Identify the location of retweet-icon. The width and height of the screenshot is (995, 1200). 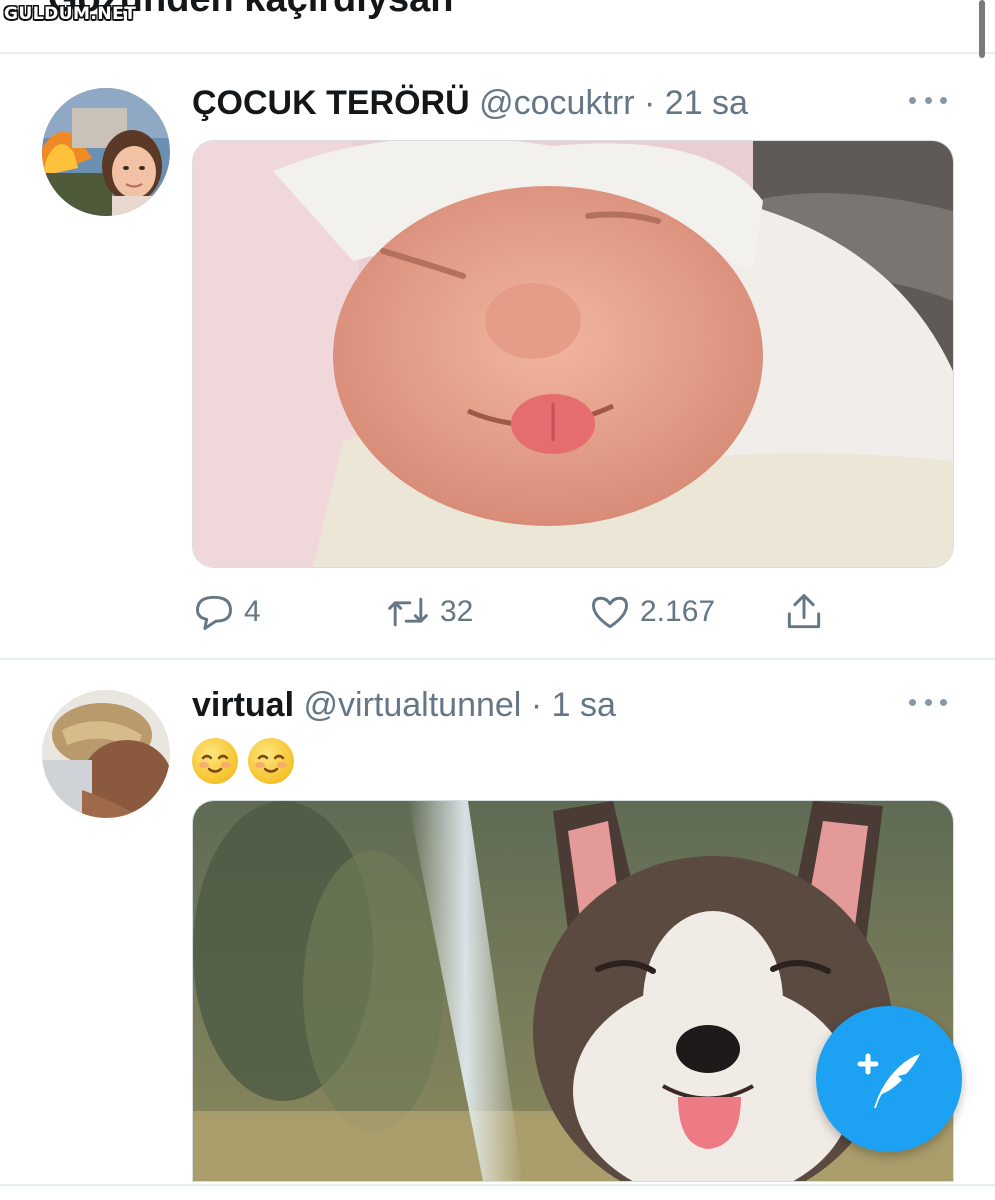
(408, 612).